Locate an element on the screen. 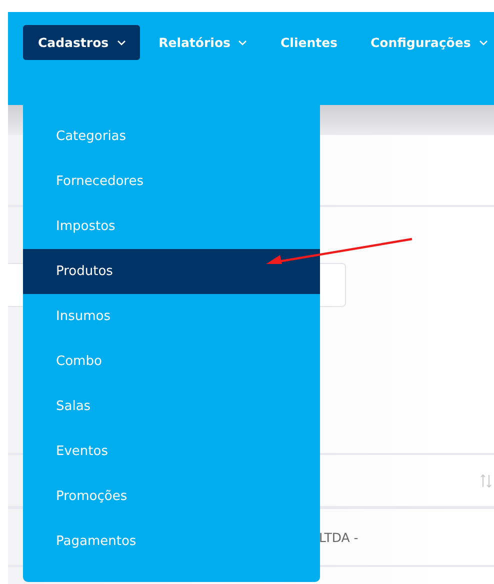 This screenshot has width=494, height=584. menu-item: Impostos is located at coordinates (171, 226).